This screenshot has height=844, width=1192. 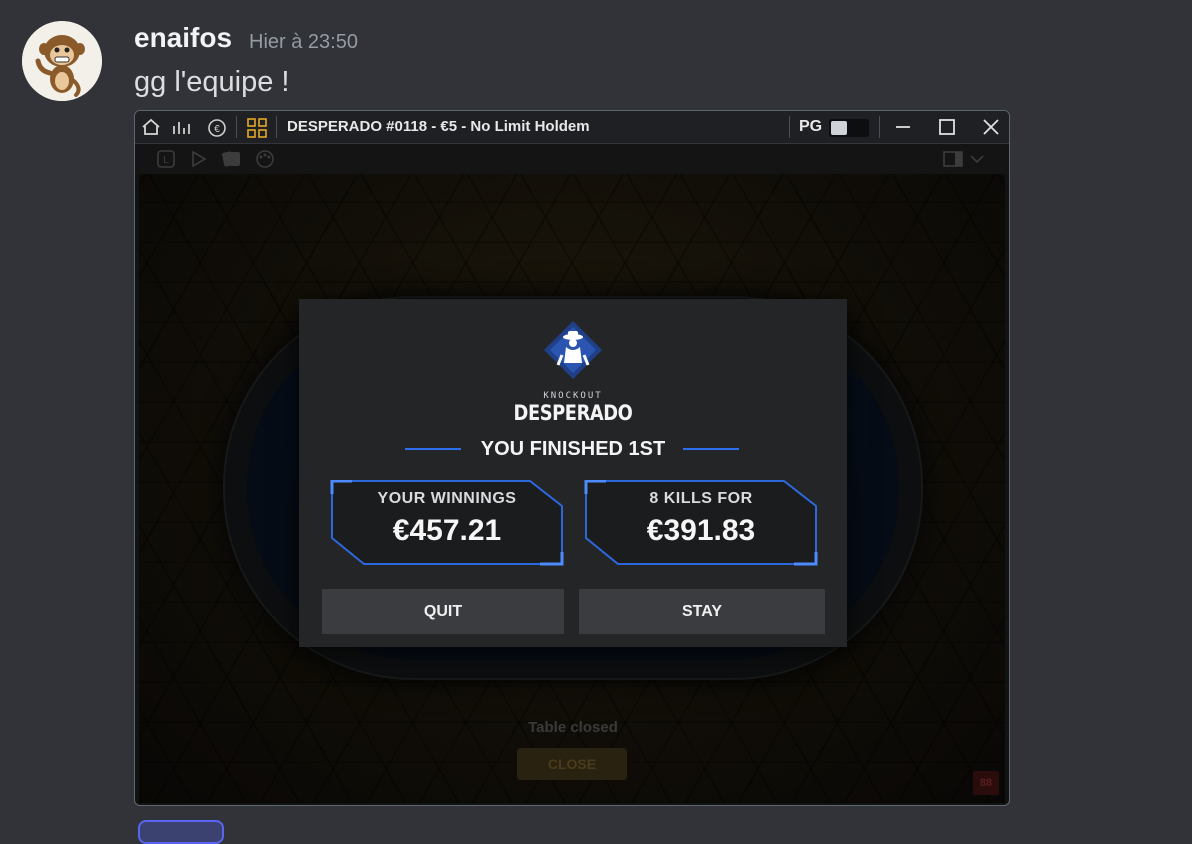 What do you see at coordinates (953, 159) in the screenshot?
I see `panel-icon` at bounding box center [953, 159].